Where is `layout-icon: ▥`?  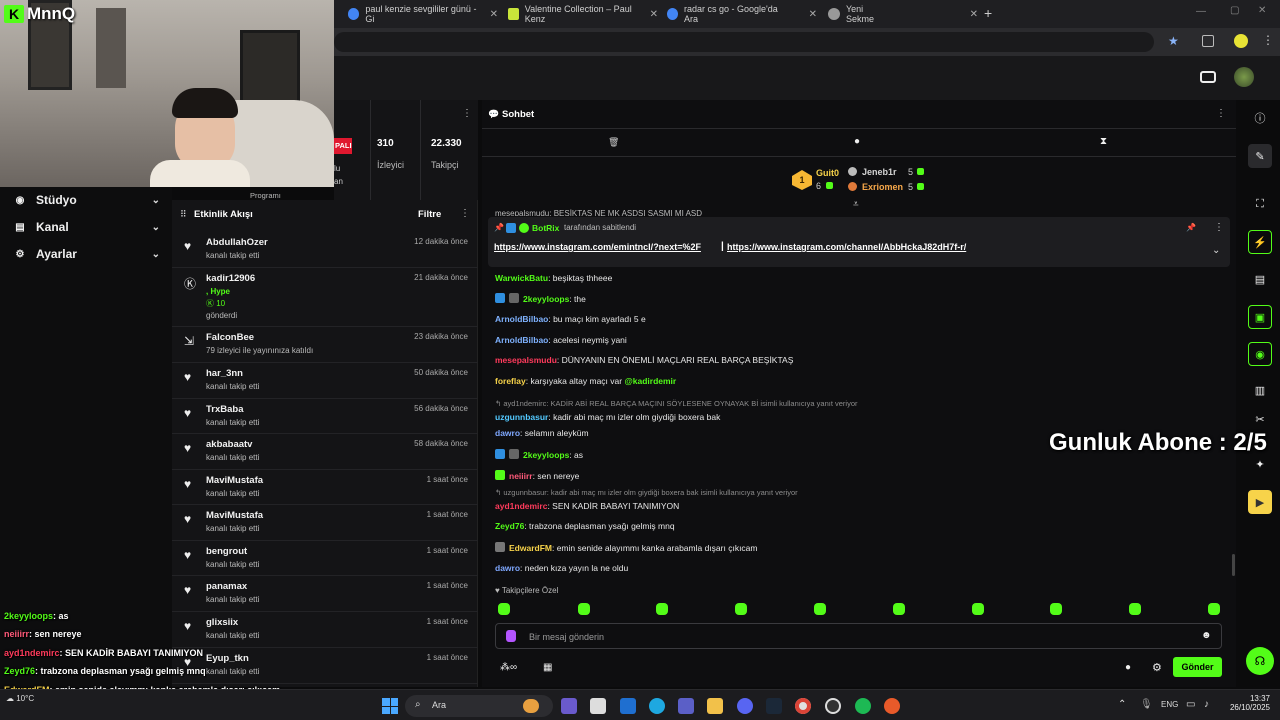 layout-icon: ▥ is located at coordinates (1260, 390).